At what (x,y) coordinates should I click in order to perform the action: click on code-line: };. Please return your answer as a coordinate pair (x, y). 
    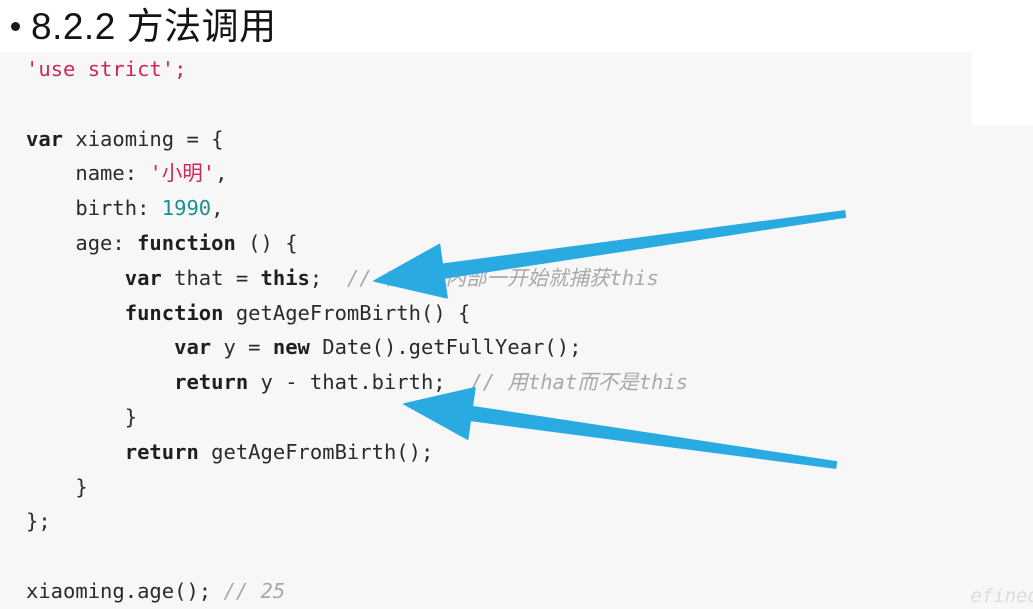
    Looking at the image, I should click on (516, 521).